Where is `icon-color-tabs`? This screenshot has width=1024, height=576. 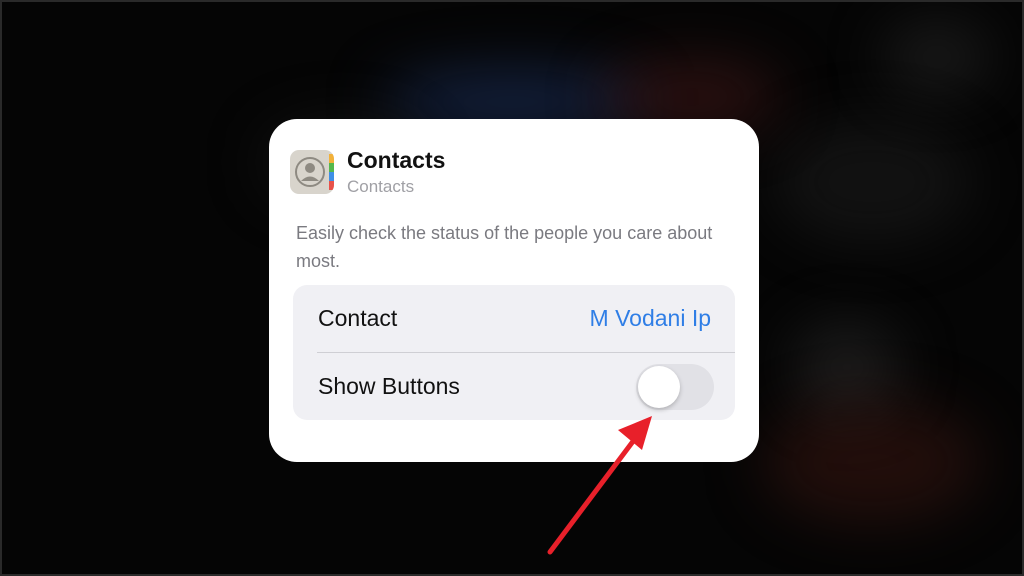
icon-color-tabs is located at coordinates (331, 172).